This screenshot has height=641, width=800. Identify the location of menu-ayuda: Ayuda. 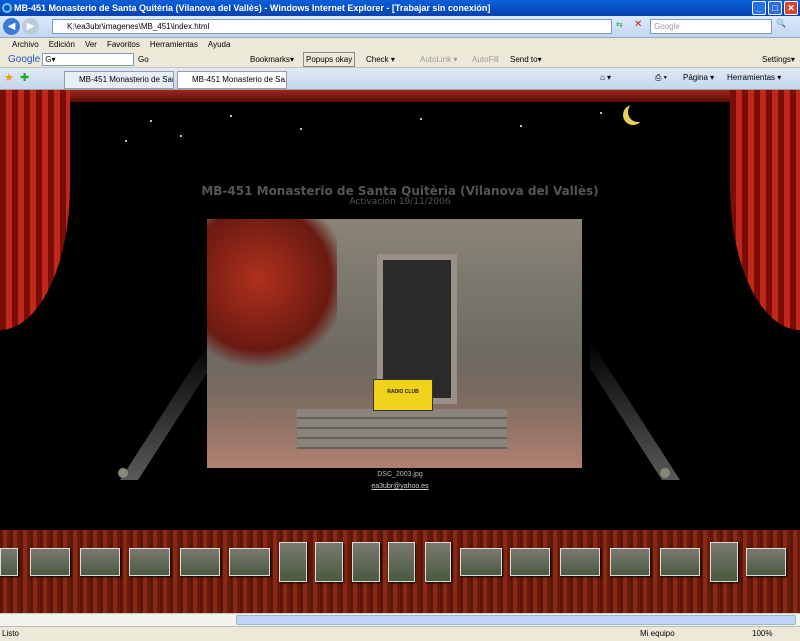
(219, 44).